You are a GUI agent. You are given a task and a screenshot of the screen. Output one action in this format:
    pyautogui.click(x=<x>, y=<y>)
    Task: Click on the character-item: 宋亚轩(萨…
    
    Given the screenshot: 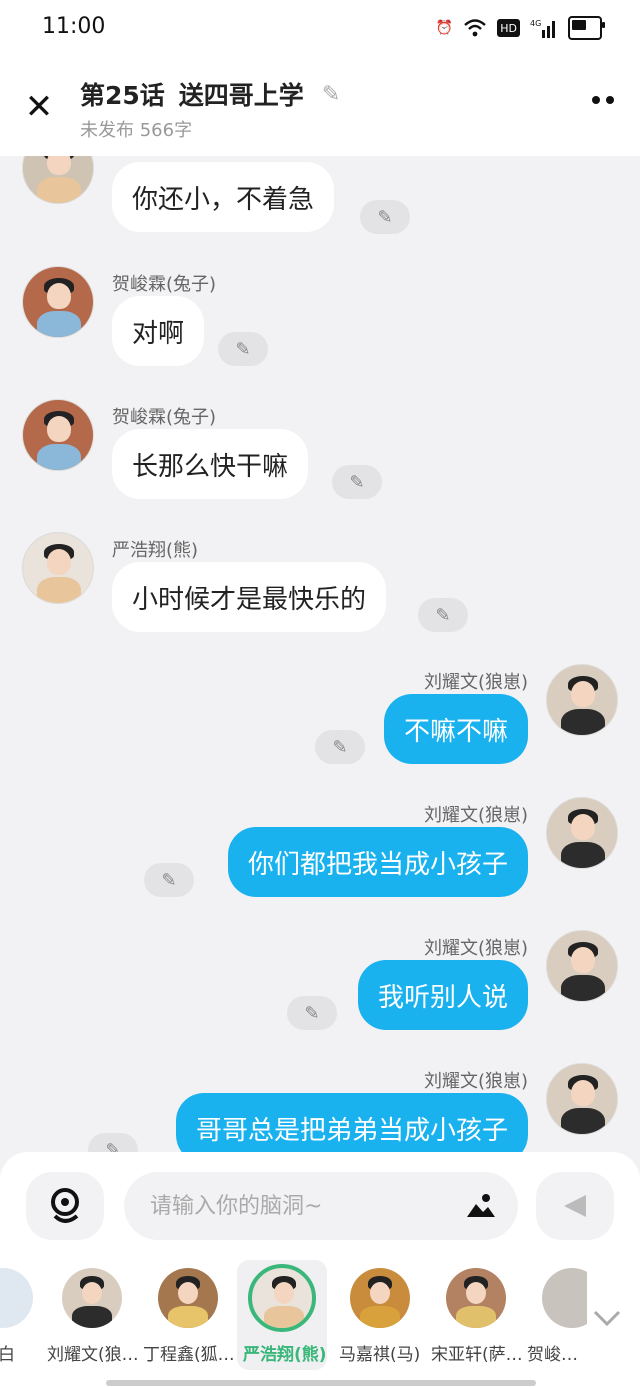 What is the action you would take?
    pyautogui.click(x=477, y=1315)
    